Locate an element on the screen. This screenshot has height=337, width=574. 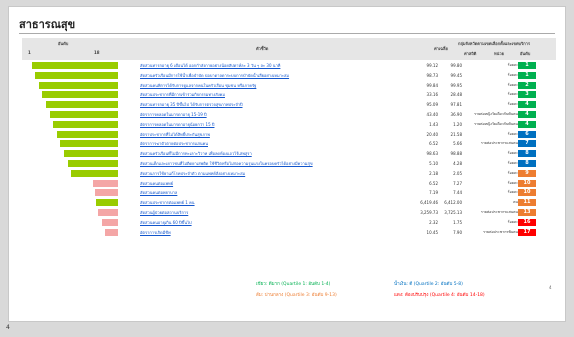
avg-value: 3,259.73 is located at coordinates (429, 212).